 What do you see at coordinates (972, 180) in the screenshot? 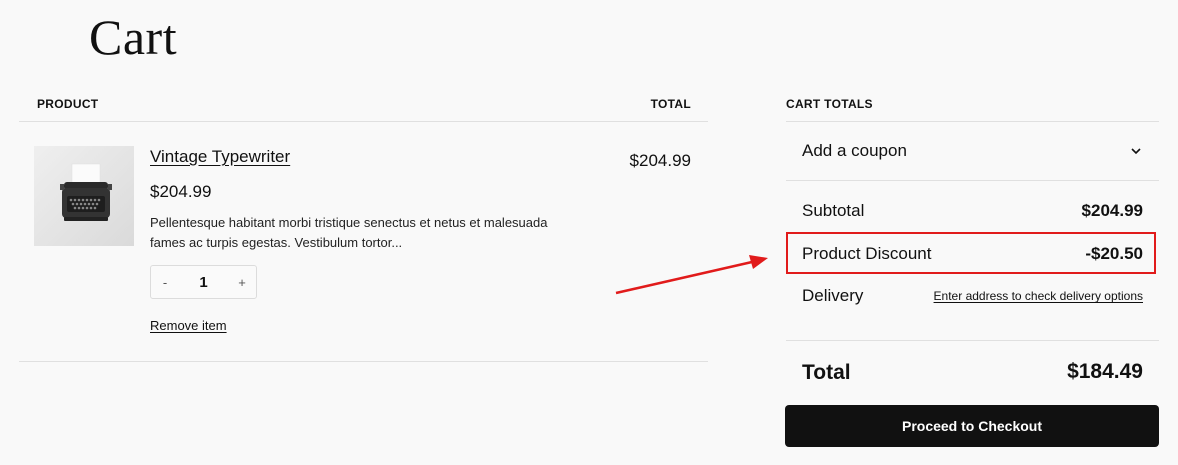
I see `coupon-divider` at bounding box center [972, 180].